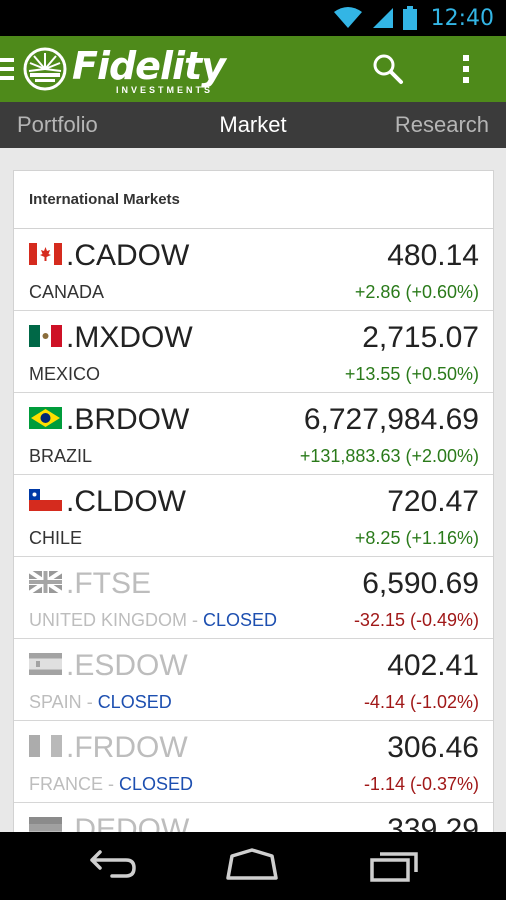  What do you see at coordinates (45, 664) in the screenshot?
I see `spain-flag-icon` at bounding box center [45, 664].